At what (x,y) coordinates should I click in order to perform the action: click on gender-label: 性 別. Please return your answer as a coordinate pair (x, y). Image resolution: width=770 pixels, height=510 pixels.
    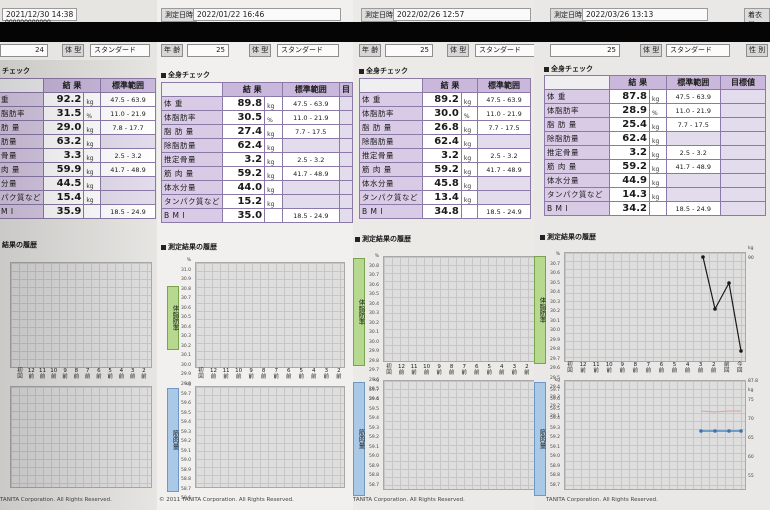
    Looking at the image, I should click on (757, 50).